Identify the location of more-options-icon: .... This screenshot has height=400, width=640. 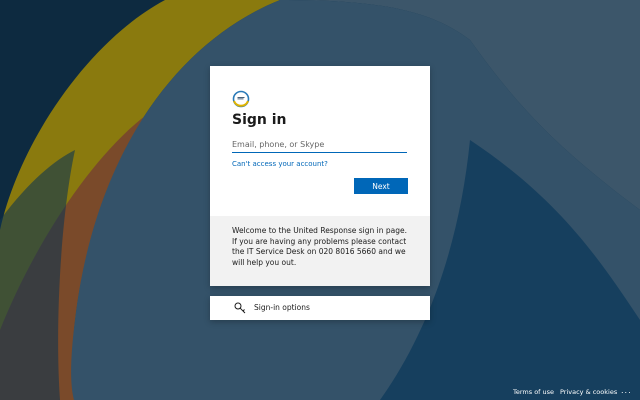
(626, 390).